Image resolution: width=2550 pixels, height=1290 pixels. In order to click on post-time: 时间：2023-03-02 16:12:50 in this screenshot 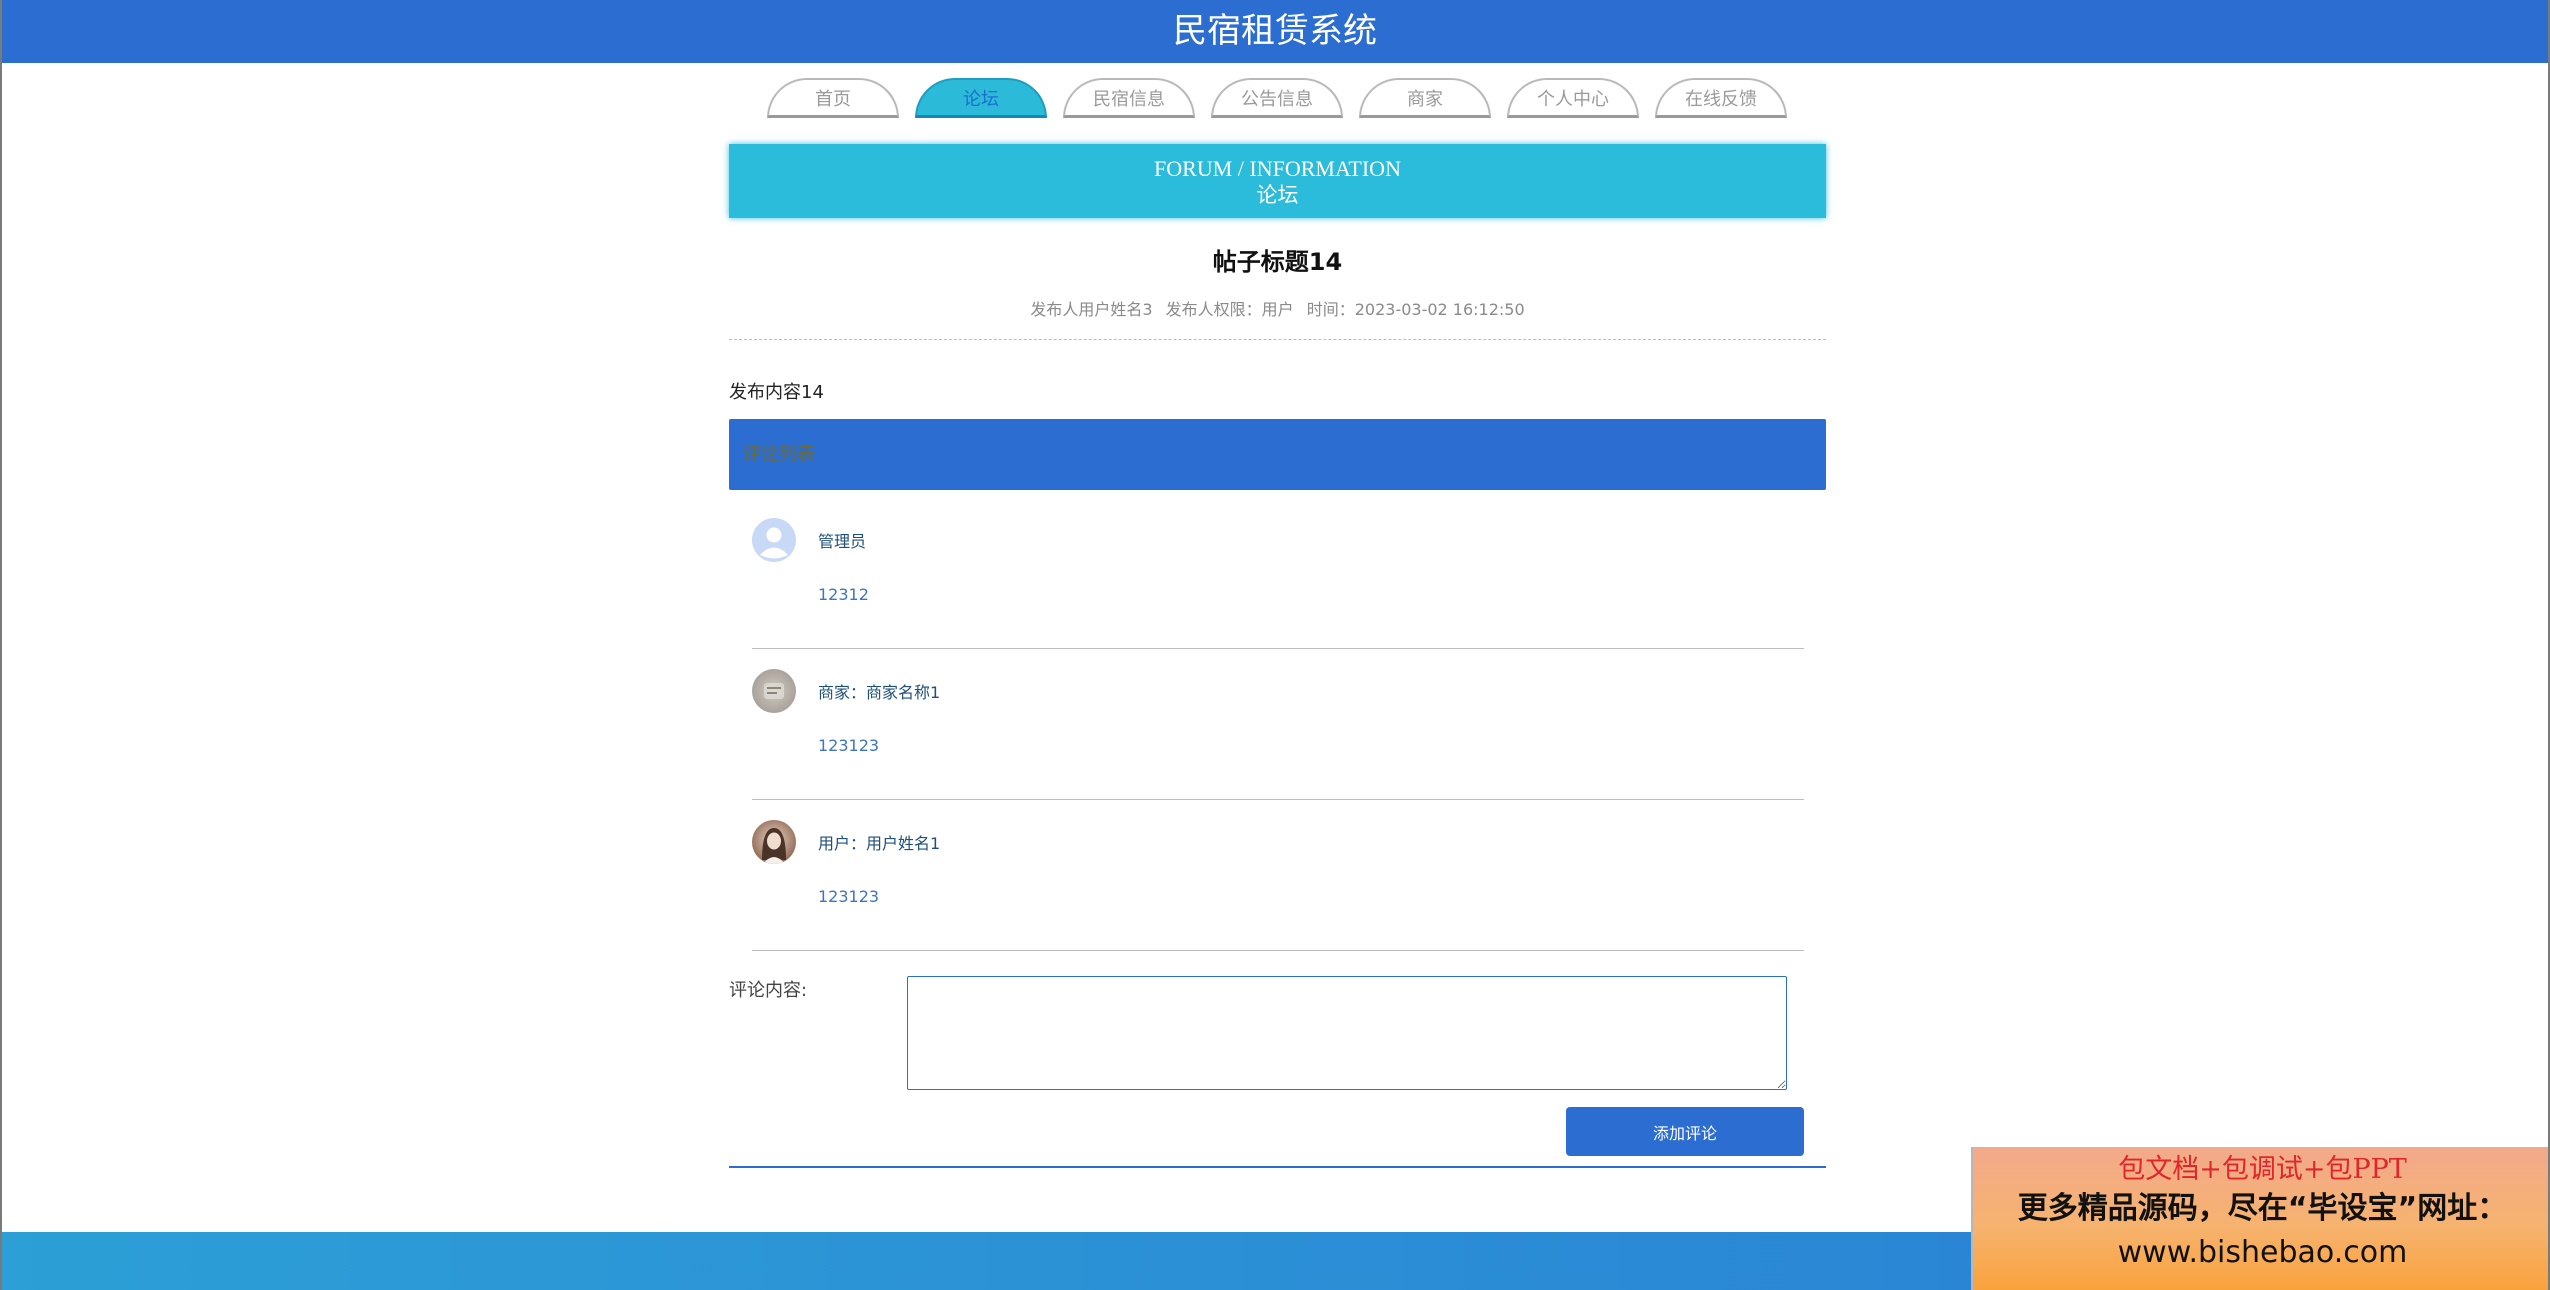, I will do `click(1415, 309)`.